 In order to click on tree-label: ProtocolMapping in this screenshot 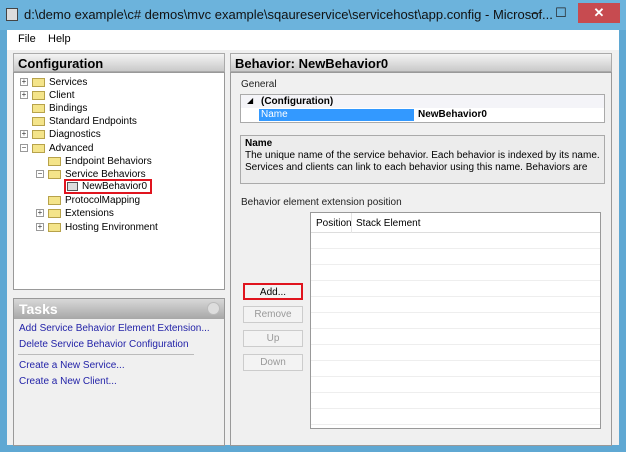, I will do `click(103, 200)`.